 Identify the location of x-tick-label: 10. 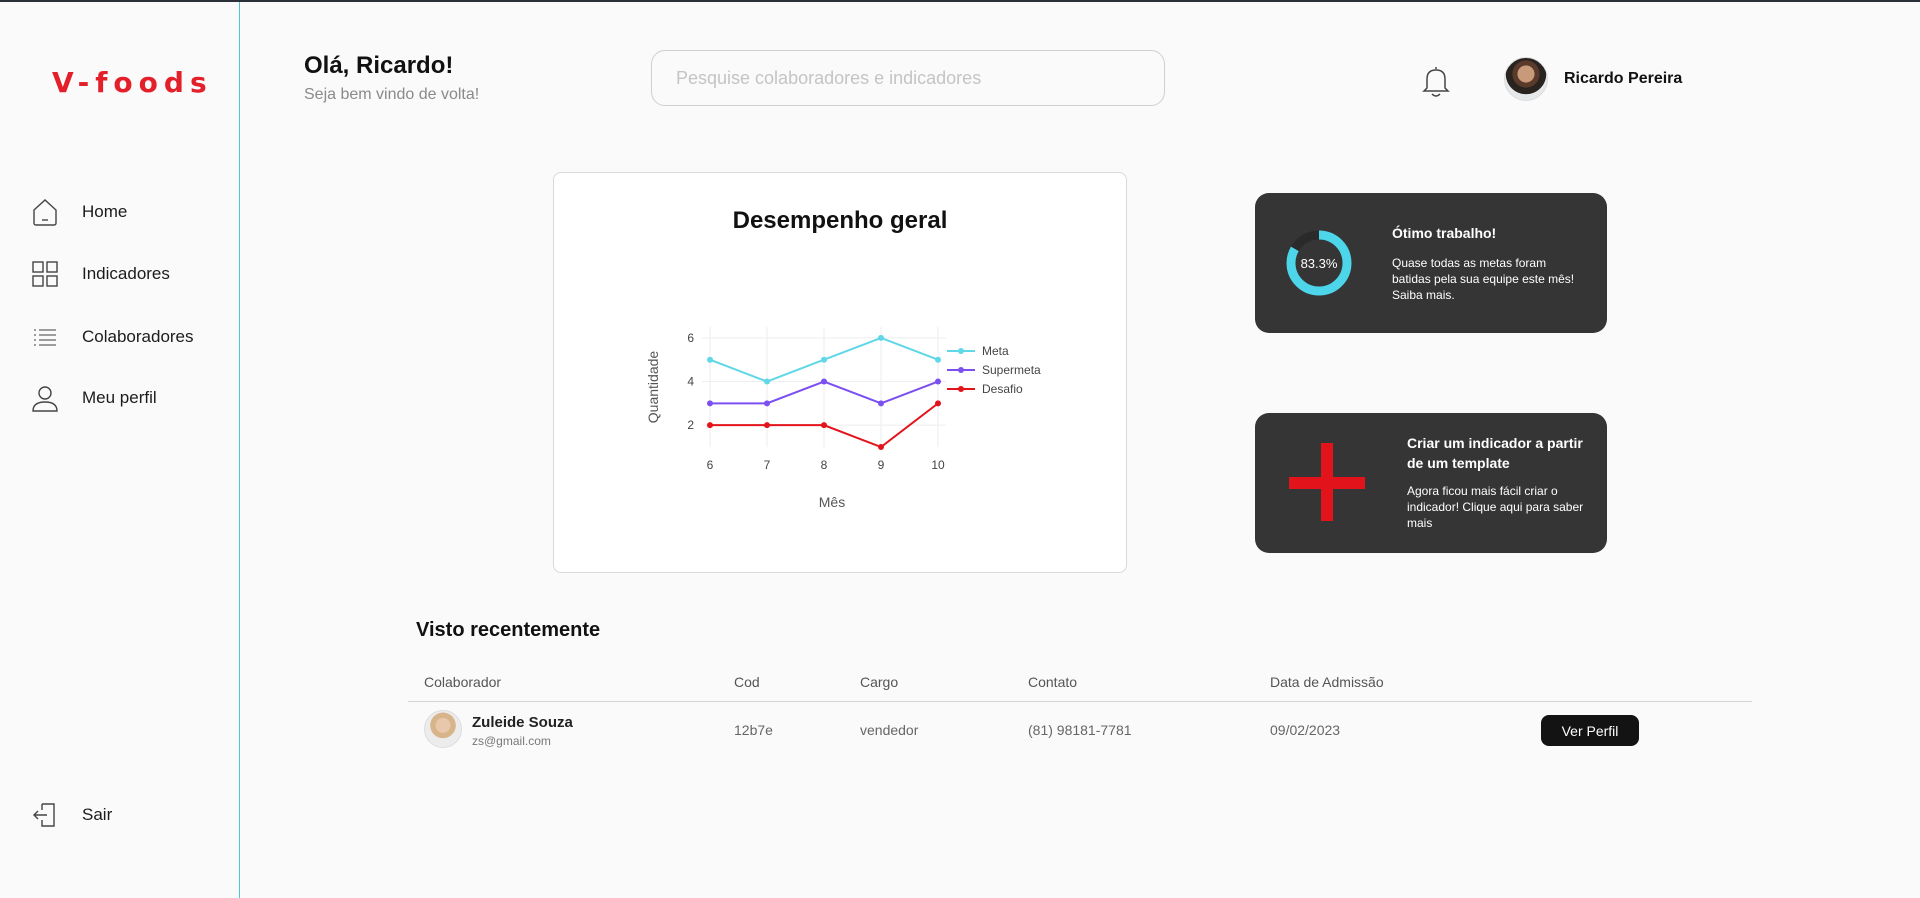
(938, 465).